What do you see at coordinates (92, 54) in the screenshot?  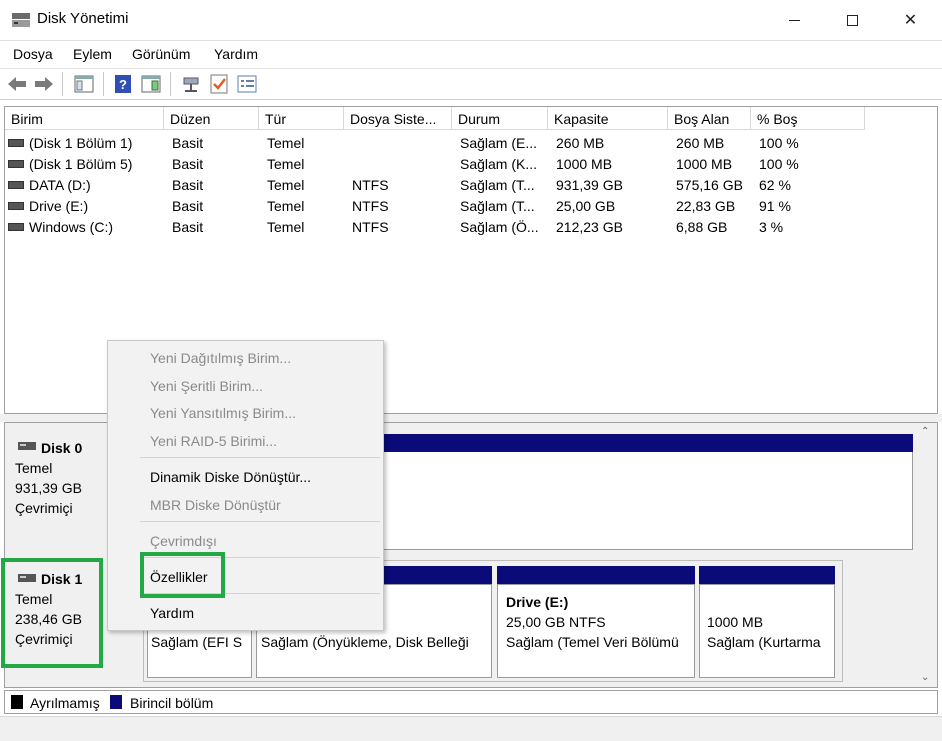 I see `menu-eylem: Eylem` at bounding box center [92, 54].